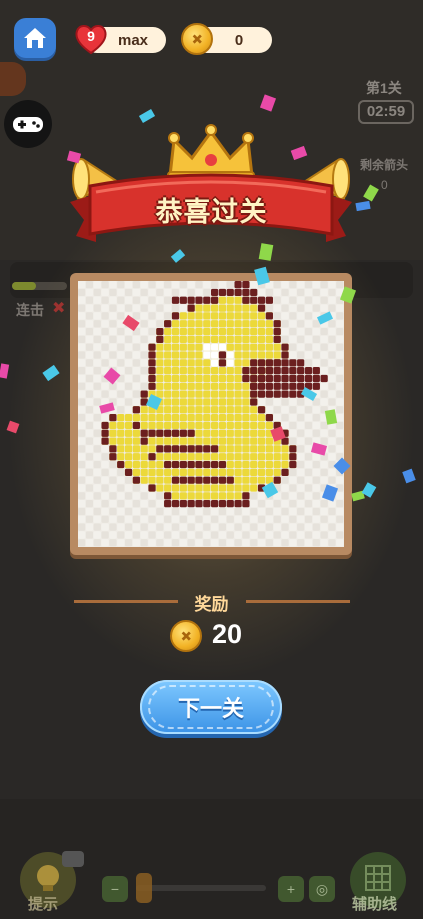 The image size is (423, 919). What do you see at coordinates (133, 40) in the screenshot?
I see `lives-label: max` at bounding box center [133, 40].